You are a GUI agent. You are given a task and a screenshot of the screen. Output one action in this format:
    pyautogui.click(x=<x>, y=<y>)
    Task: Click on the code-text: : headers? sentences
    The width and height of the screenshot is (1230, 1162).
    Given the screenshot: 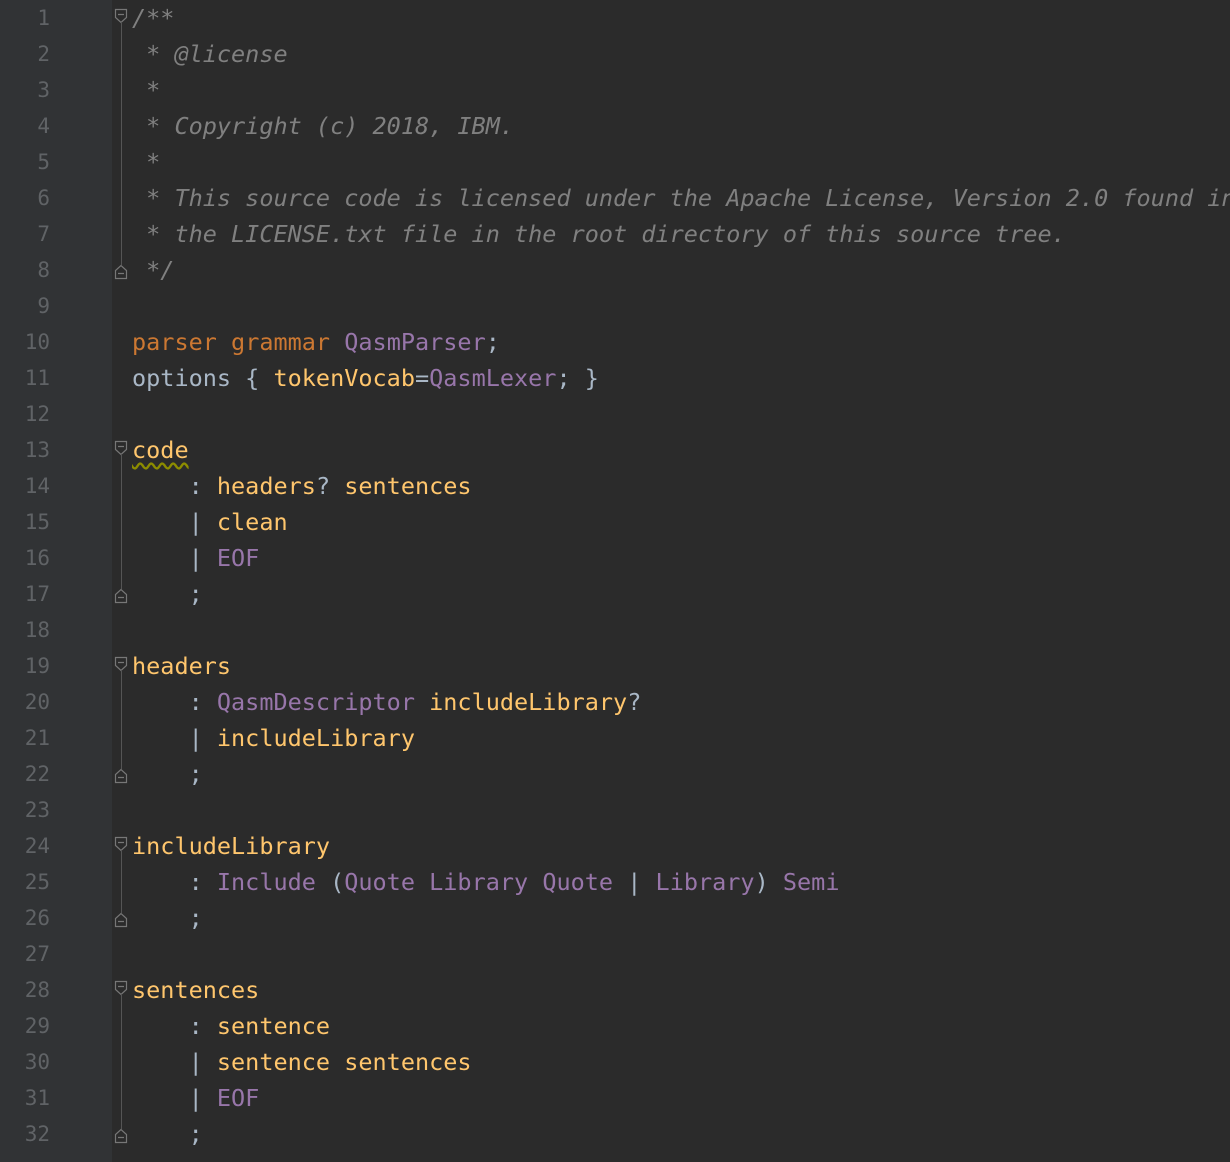 What is the action you would take?
    pyautogui.click(x=302, y=486)
    